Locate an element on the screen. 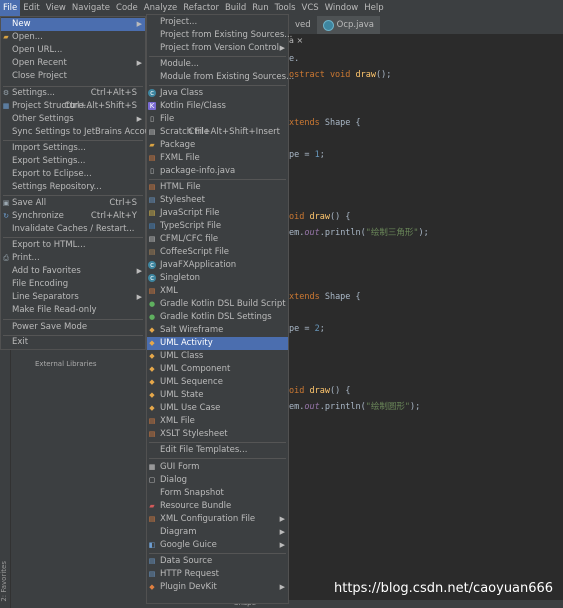  new-item-xml-config: ▤ XML Configuration File ▶ is located at coordinates (217, 519).